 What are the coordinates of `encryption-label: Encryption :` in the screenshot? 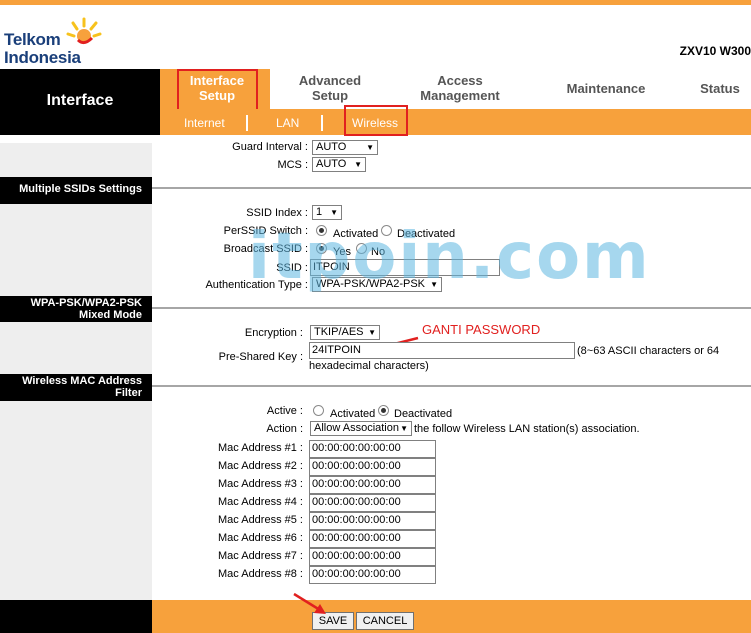 It's located at (273, 333).